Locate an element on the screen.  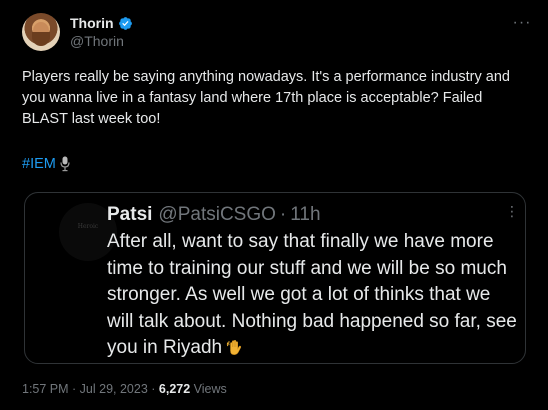
tweet-meta: 1:57 PM · Jul 29, 2023 · 6,272 Views is located at coordinates (124, 389).